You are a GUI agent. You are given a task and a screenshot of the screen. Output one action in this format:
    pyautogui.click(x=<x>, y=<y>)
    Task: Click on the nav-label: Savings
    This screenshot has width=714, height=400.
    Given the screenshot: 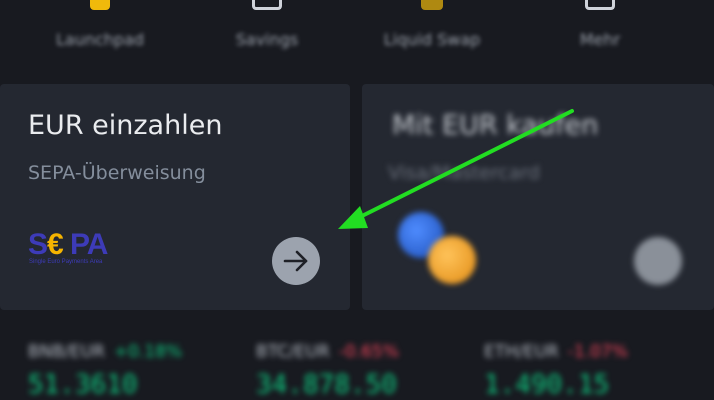 What is the action you would take?
    pyautogui.click(x=267, y=39)
    